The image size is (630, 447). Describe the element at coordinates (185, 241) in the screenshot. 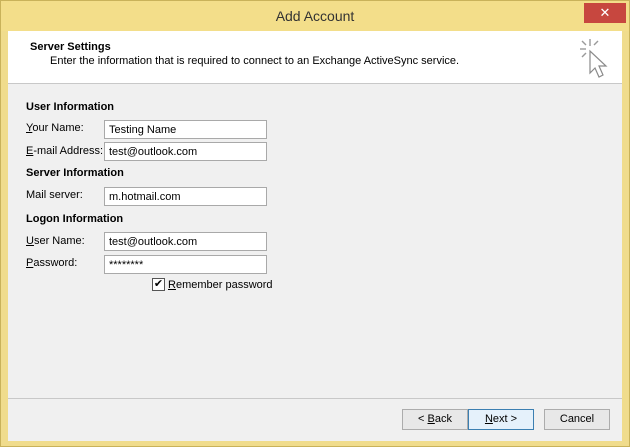

I see `user-name-input: test@outlook.com` at that location.